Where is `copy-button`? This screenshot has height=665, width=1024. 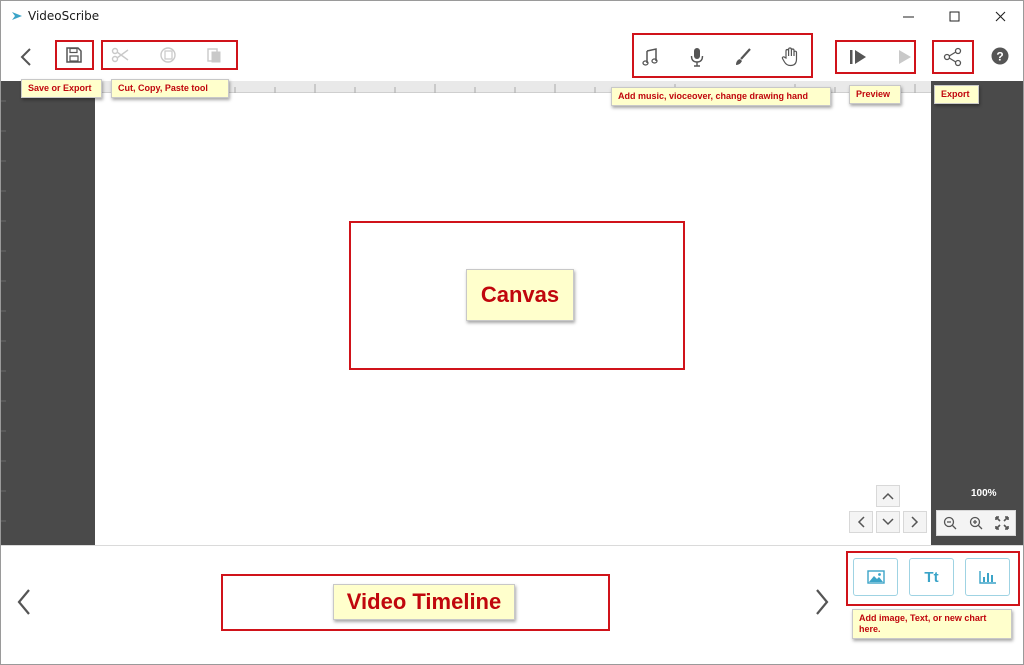
copy-button is located at coordinates (168, 55).